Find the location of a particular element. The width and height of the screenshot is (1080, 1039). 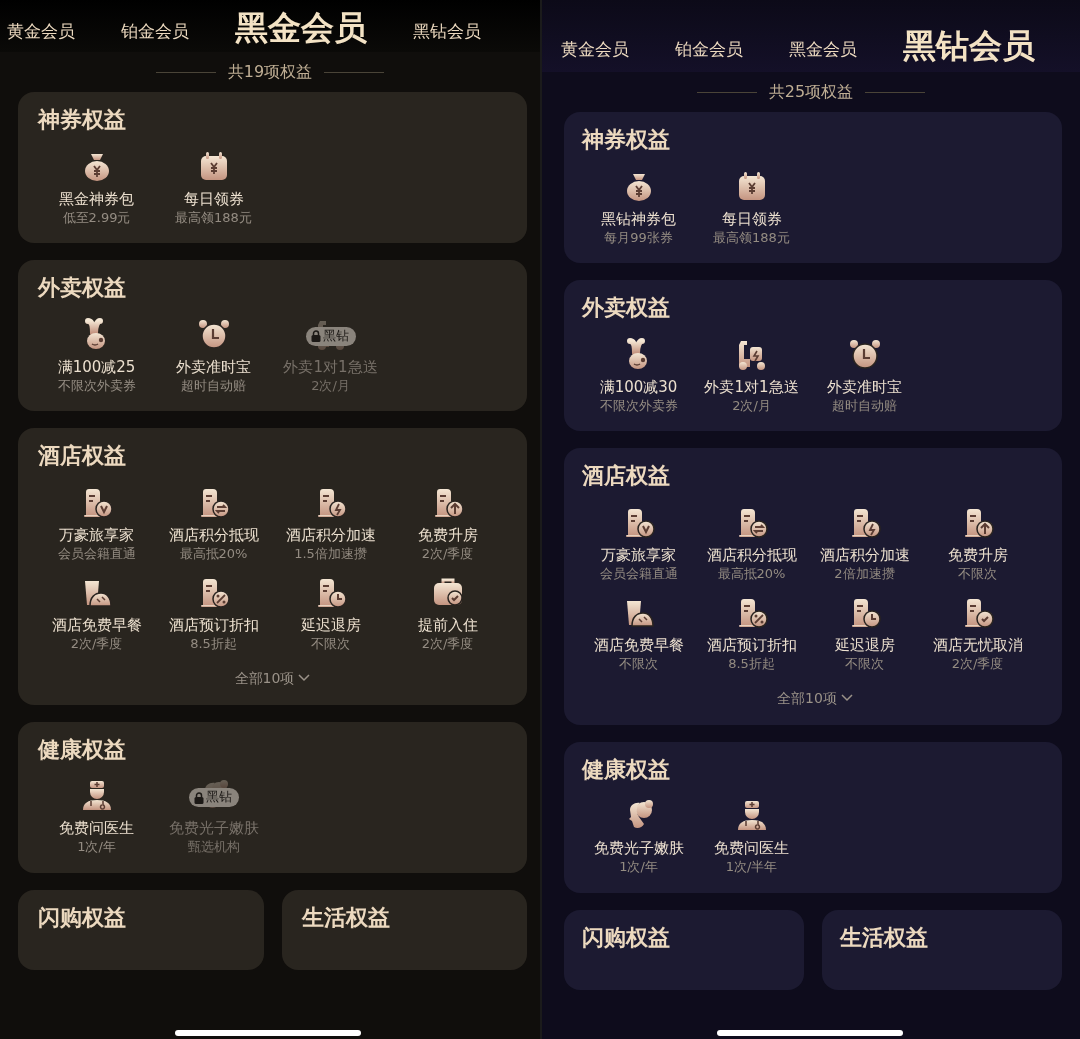

benefit-note: 1次/半年 is located at coordinates (751, 867).